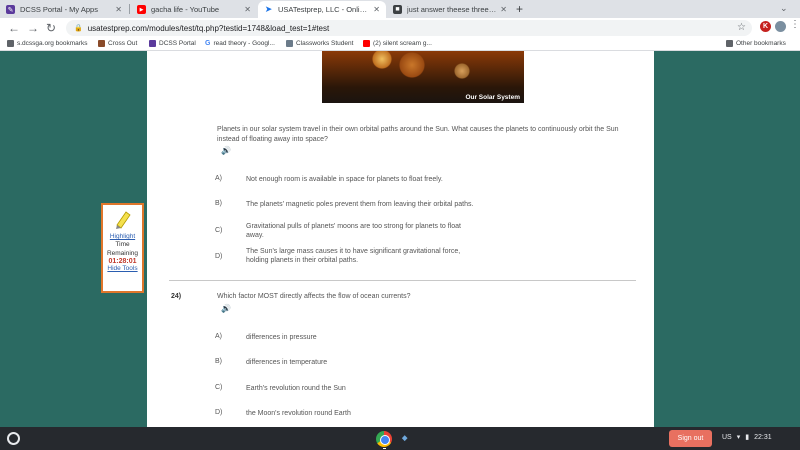 The width and height of the screenshot is (800, 450). I want to click on highlight-link: Highlight, so click(122, 236).